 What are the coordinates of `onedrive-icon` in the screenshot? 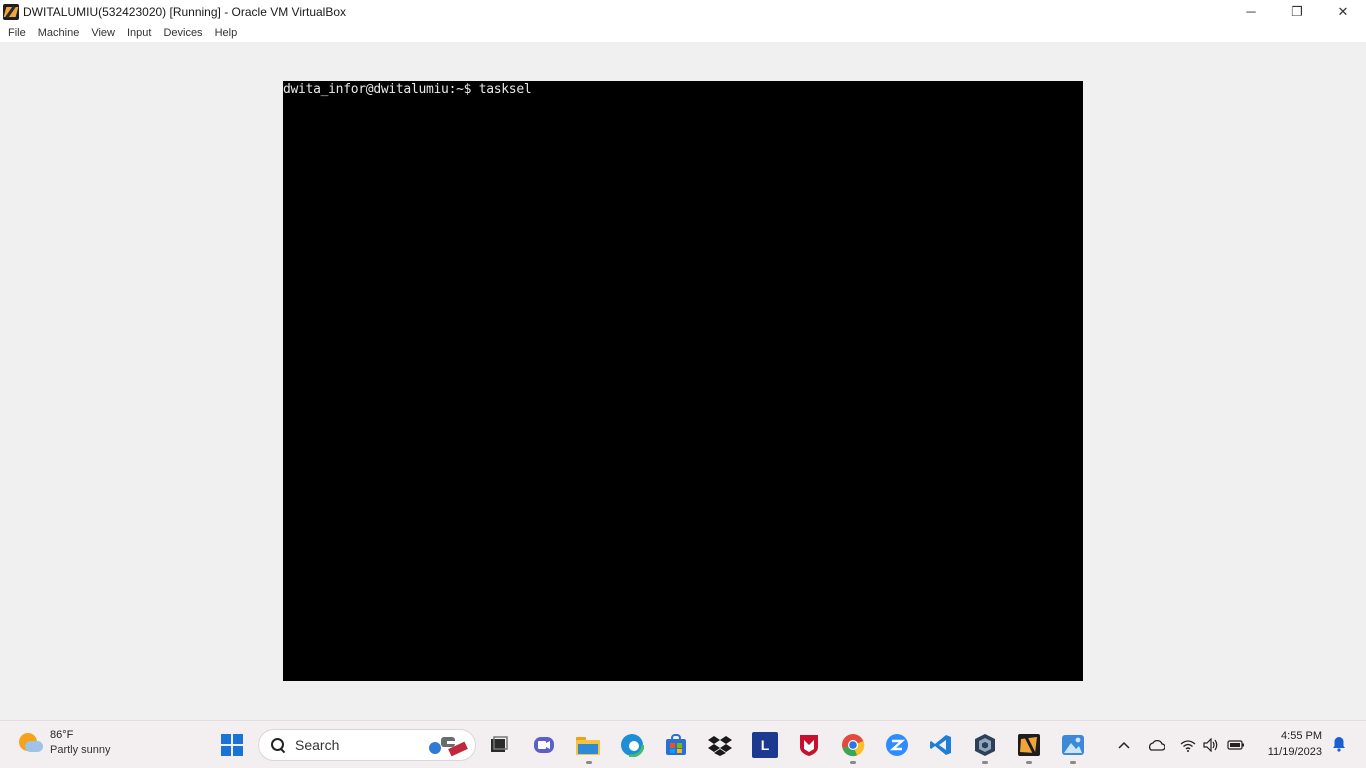 It's located at (1156, 745).